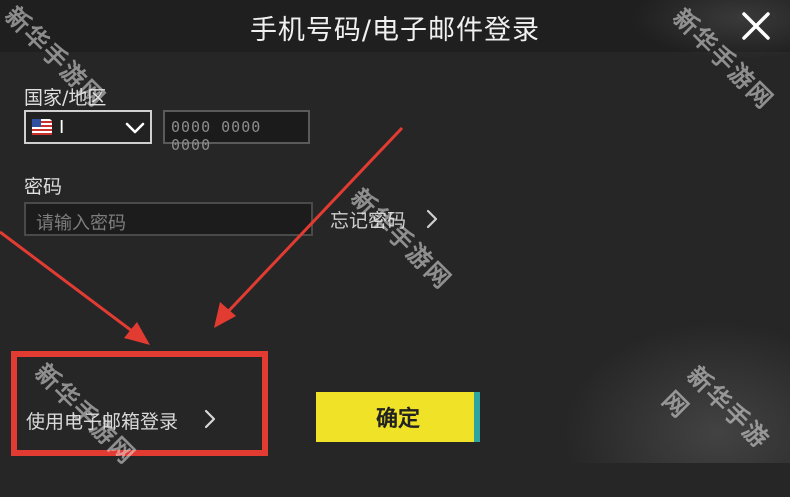  I want to click on chevron-down-icon, so click(135, 128).